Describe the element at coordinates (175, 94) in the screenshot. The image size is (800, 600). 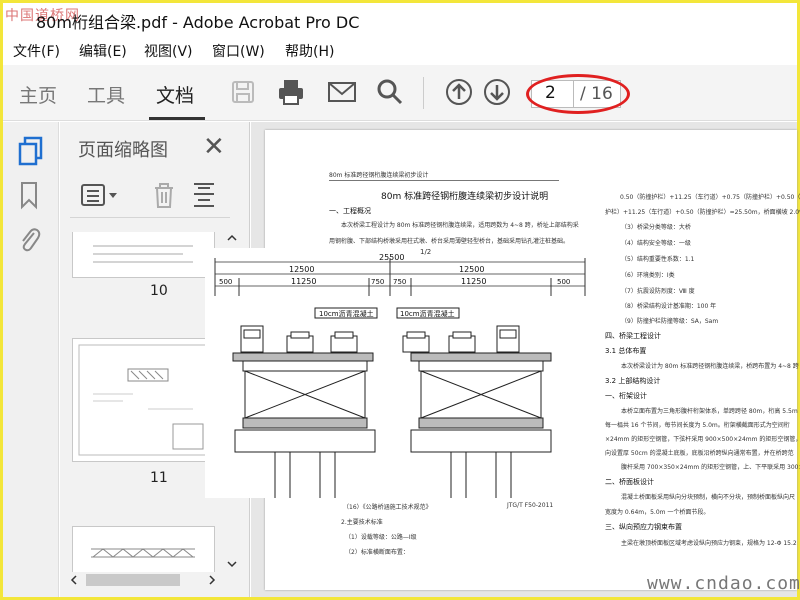
I see `tab-document: 文档` at that location.